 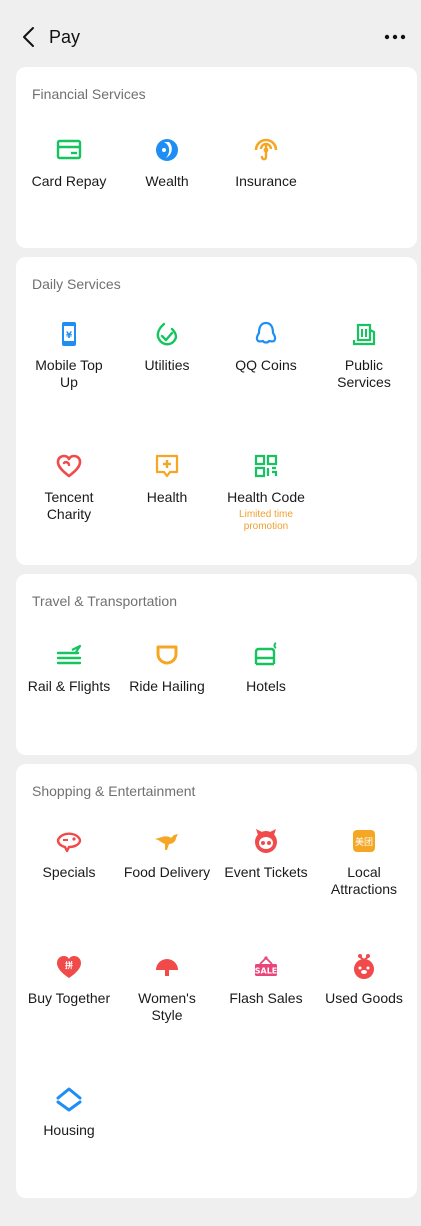 I want to click on qr-code-icon, so click(x=266, y=466).